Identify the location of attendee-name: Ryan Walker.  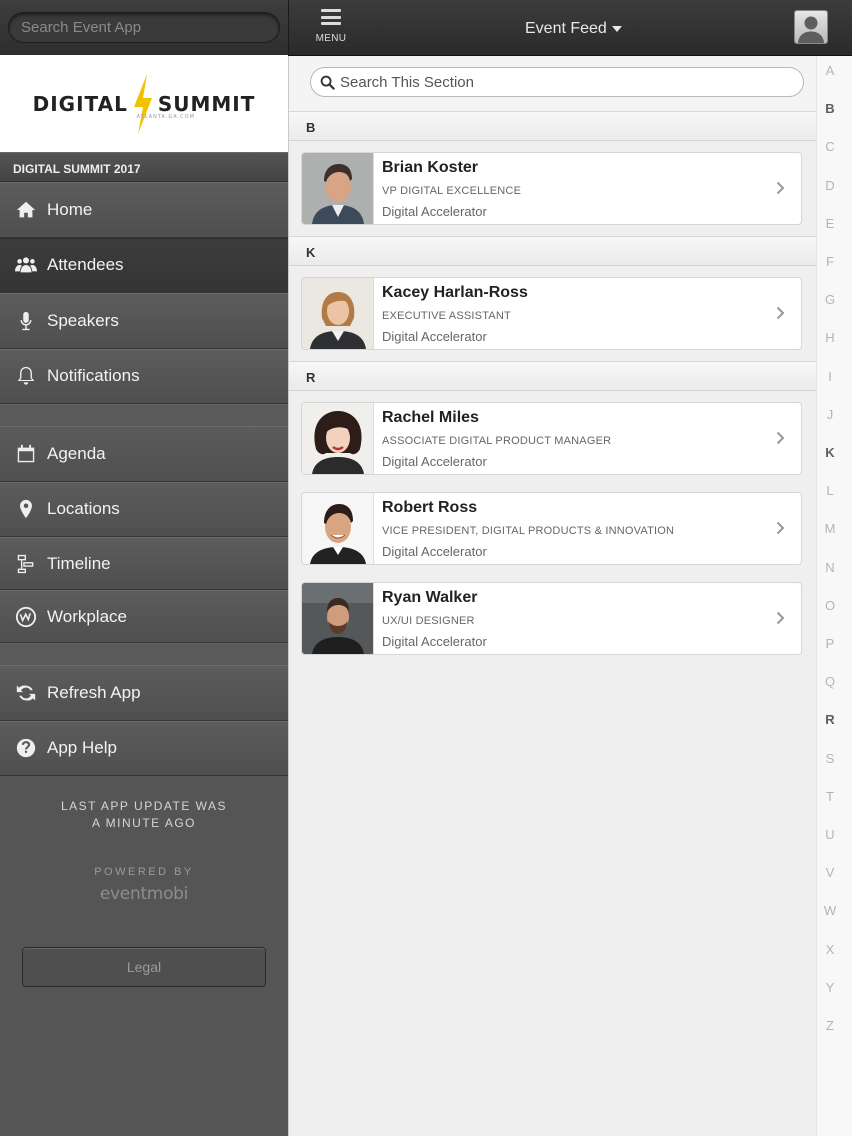
(430, 597).